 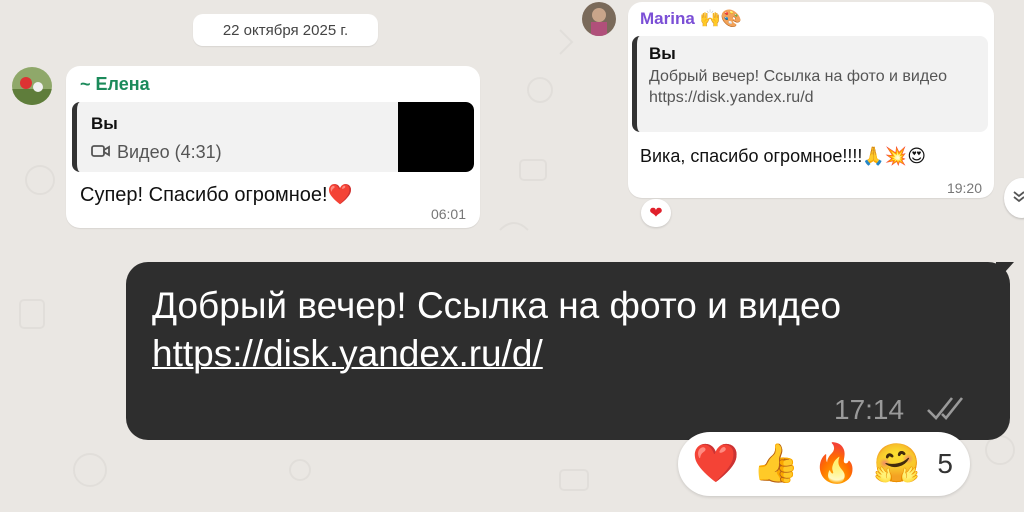 What do you see at coordinates (599, 19) in the screenshot?
I see `marina-avatar` at bounding box center [599, 19].